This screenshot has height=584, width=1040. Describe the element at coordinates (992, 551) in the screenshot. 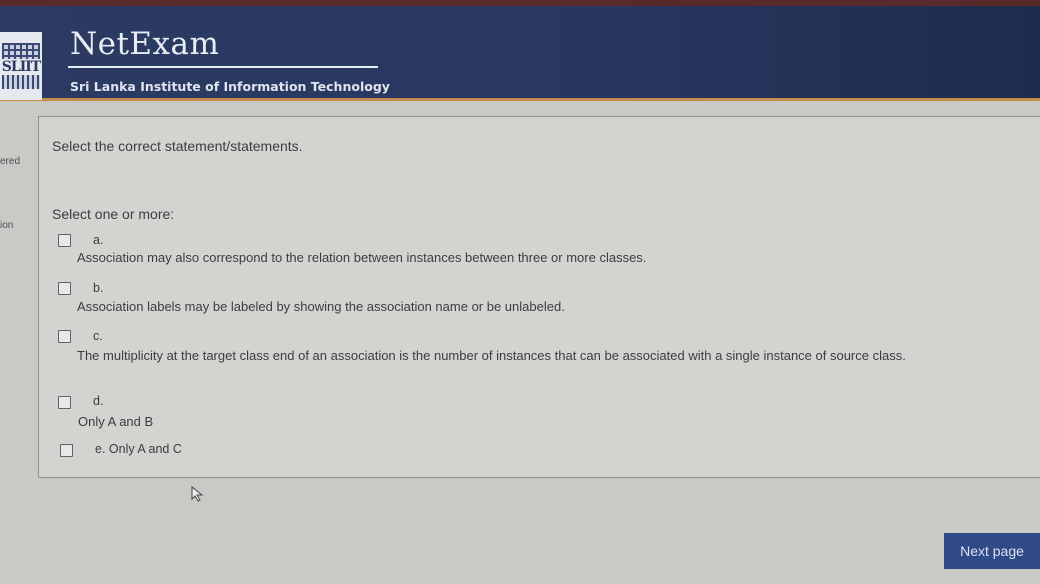

I see `next-page-button: Next page` at that location.